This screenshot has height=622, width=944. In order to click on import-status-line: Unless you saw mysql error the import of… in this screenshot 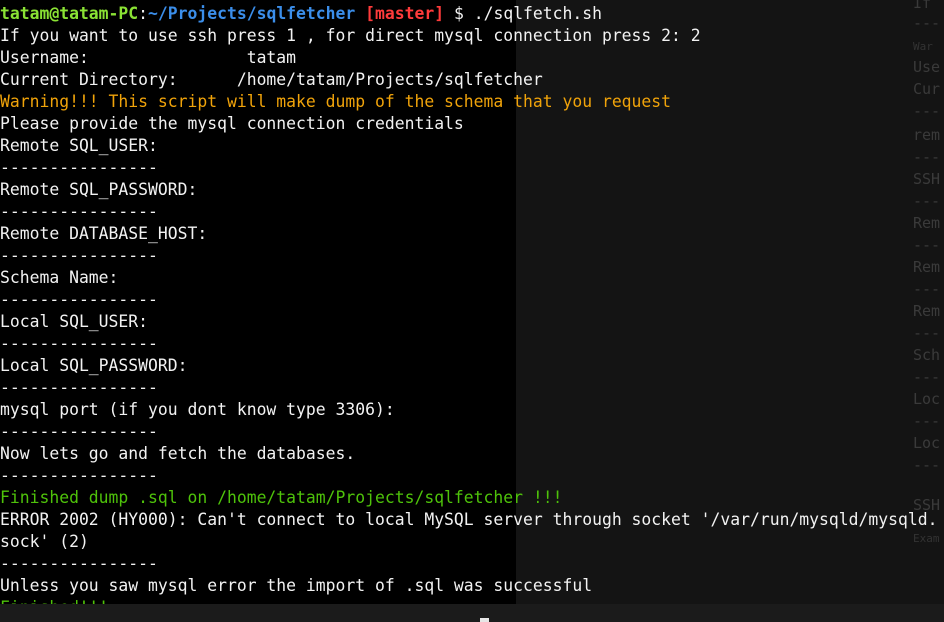, I will do `click(296, 585)`.